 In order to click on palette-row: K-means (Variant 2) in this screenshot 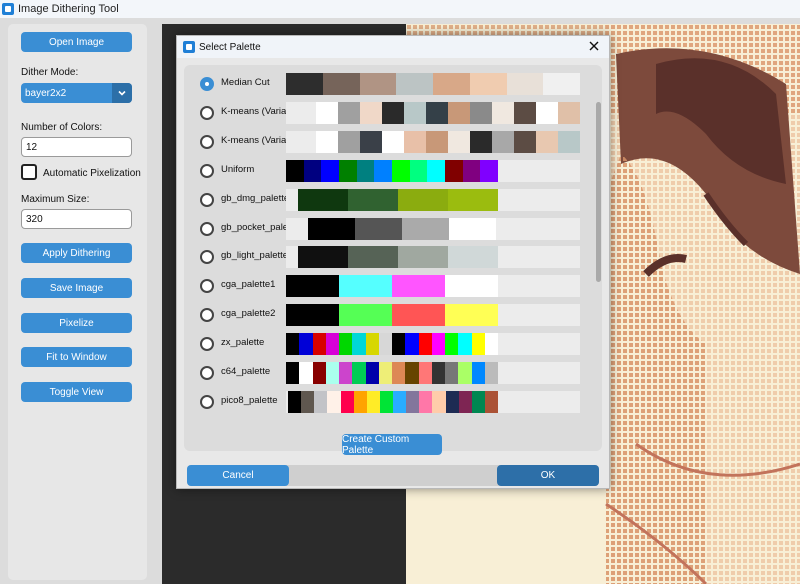, I will do `click(389, 141)`.